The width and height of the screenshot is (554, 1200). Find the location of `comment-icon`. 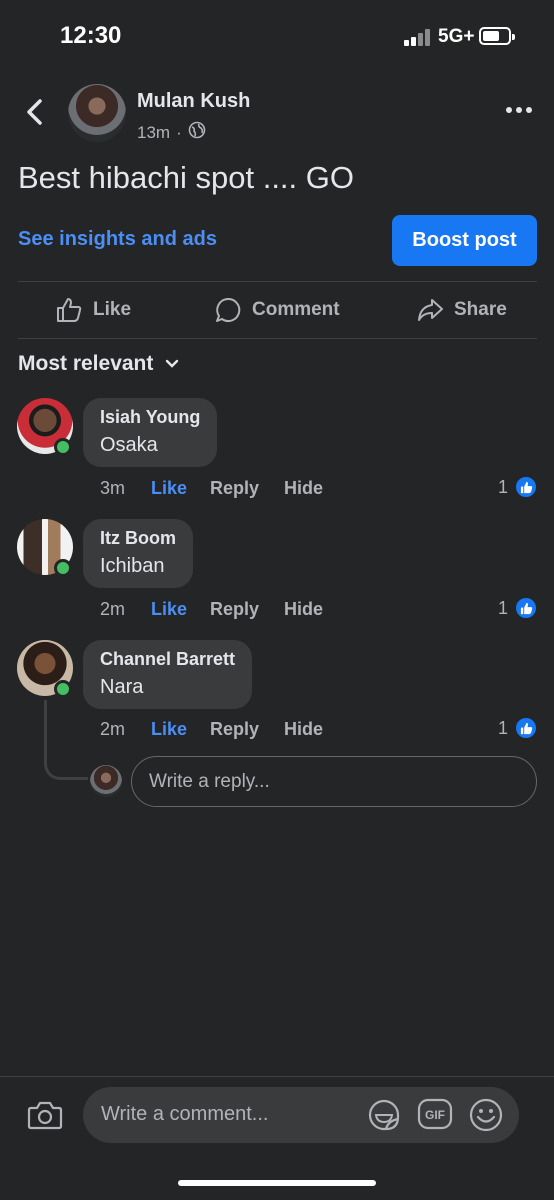

comment-icon is located at coordinates (228, 309).